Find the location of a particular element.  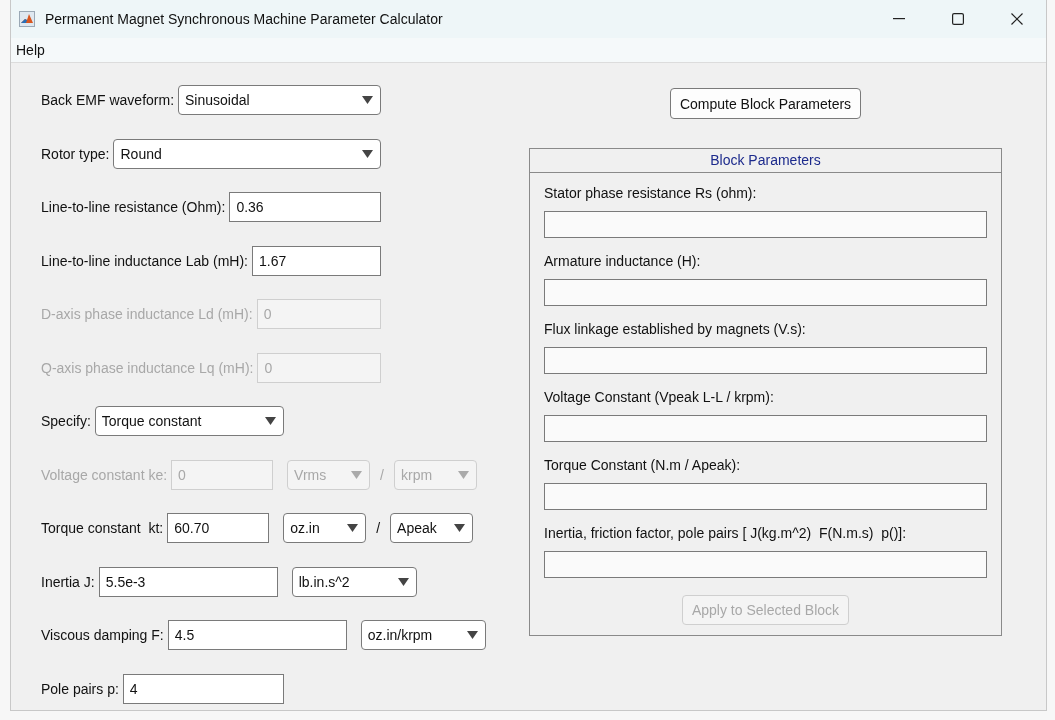

field-label: Q-axis phase inductance Lq (mH): is located at coordinates (147, 367).